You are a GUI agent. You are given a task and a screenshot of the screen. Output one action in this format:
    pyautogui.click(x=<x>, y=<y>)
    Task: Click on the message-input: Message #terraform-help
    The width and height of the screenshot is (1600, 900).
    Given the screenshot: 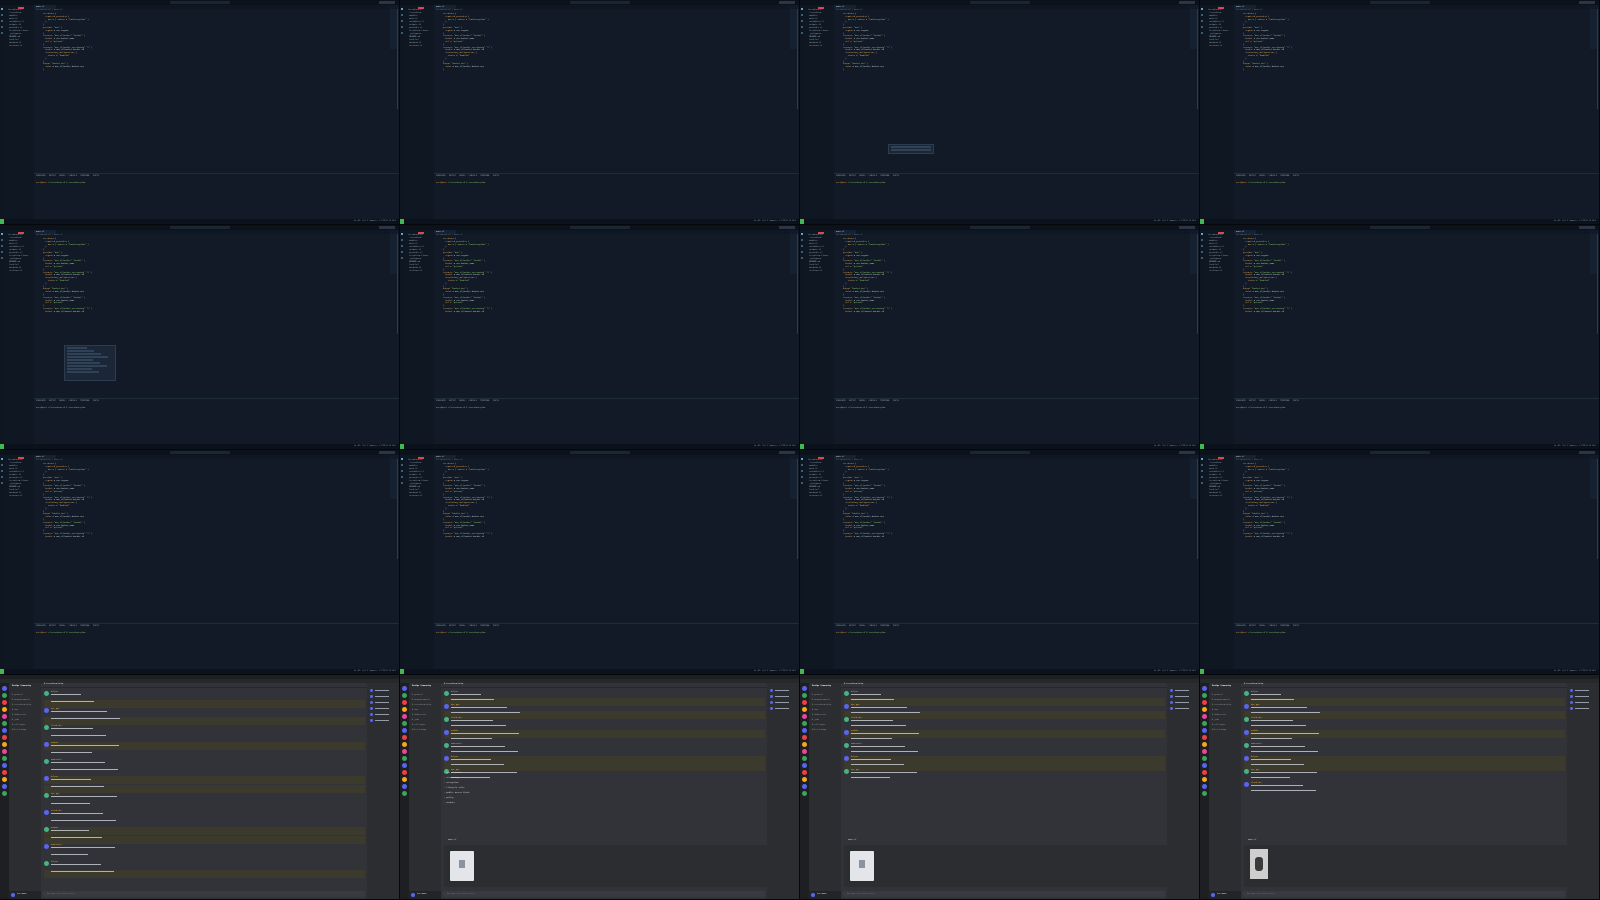 What is the action you would take?
    pyautogui.click(x=204, y=894)
    